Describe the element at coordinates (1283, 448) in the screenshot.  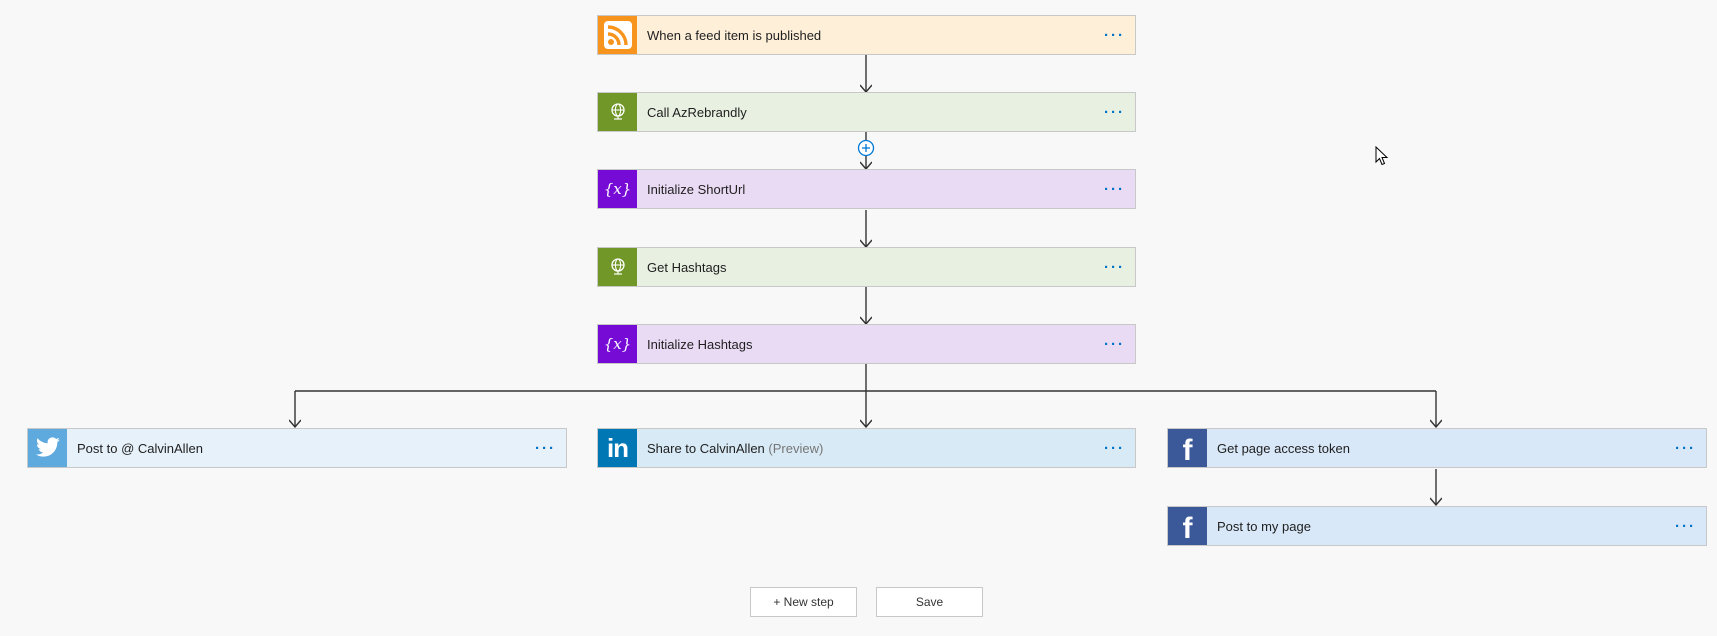
I see `step-title: Get page access token` at that location.